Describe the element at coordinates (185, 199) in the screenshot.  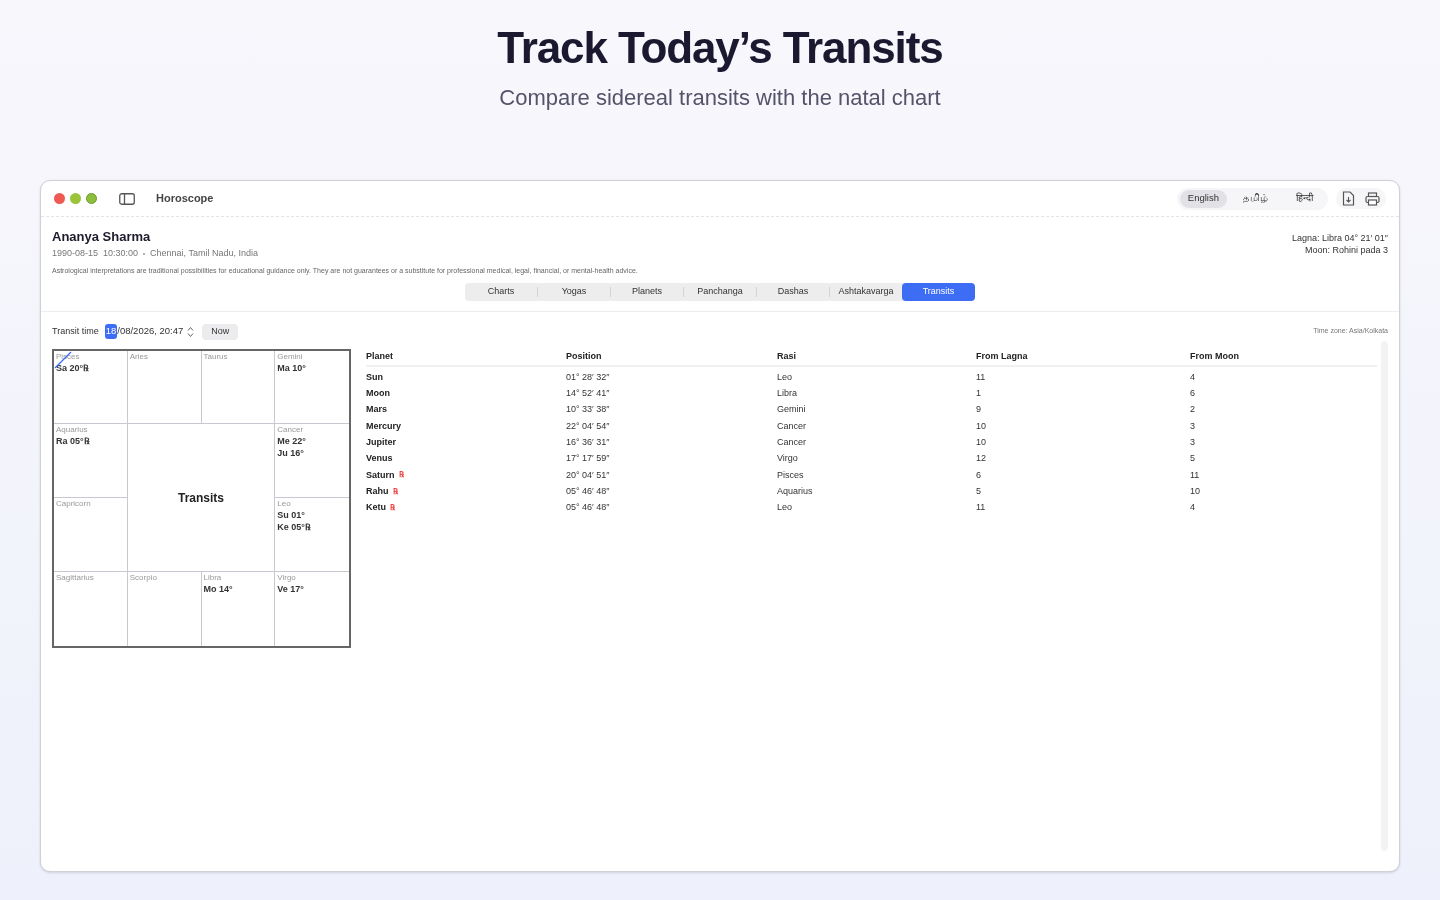
I see `window-title: Horoscope` at that location.